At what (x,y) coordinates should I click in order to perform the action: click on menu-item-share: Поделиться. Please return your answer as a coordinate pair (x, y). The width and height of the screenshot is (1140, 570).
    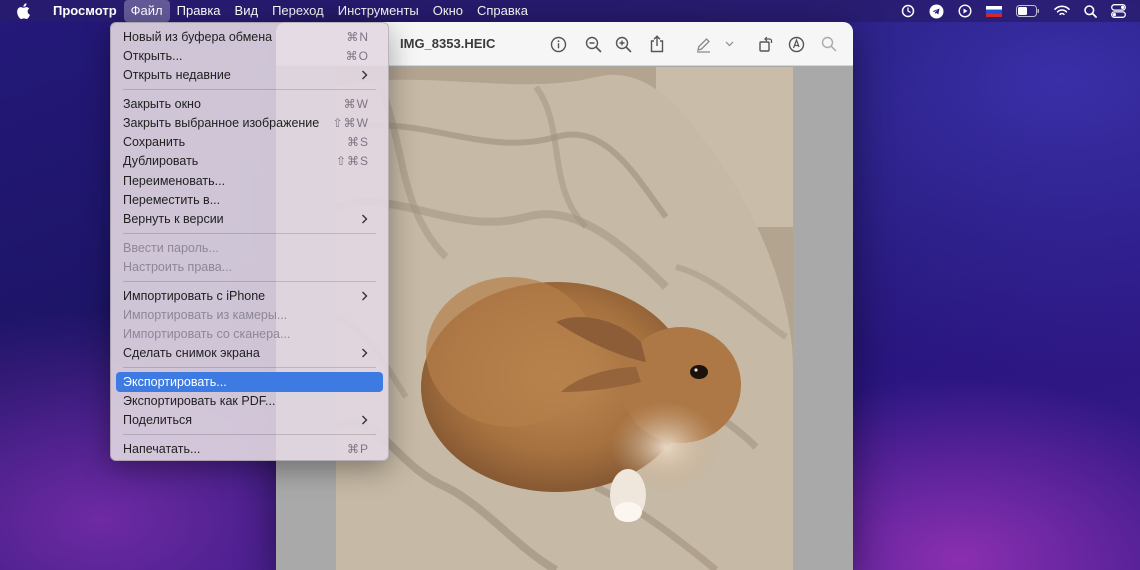
    Looking at the image, I should click on (249, 420).